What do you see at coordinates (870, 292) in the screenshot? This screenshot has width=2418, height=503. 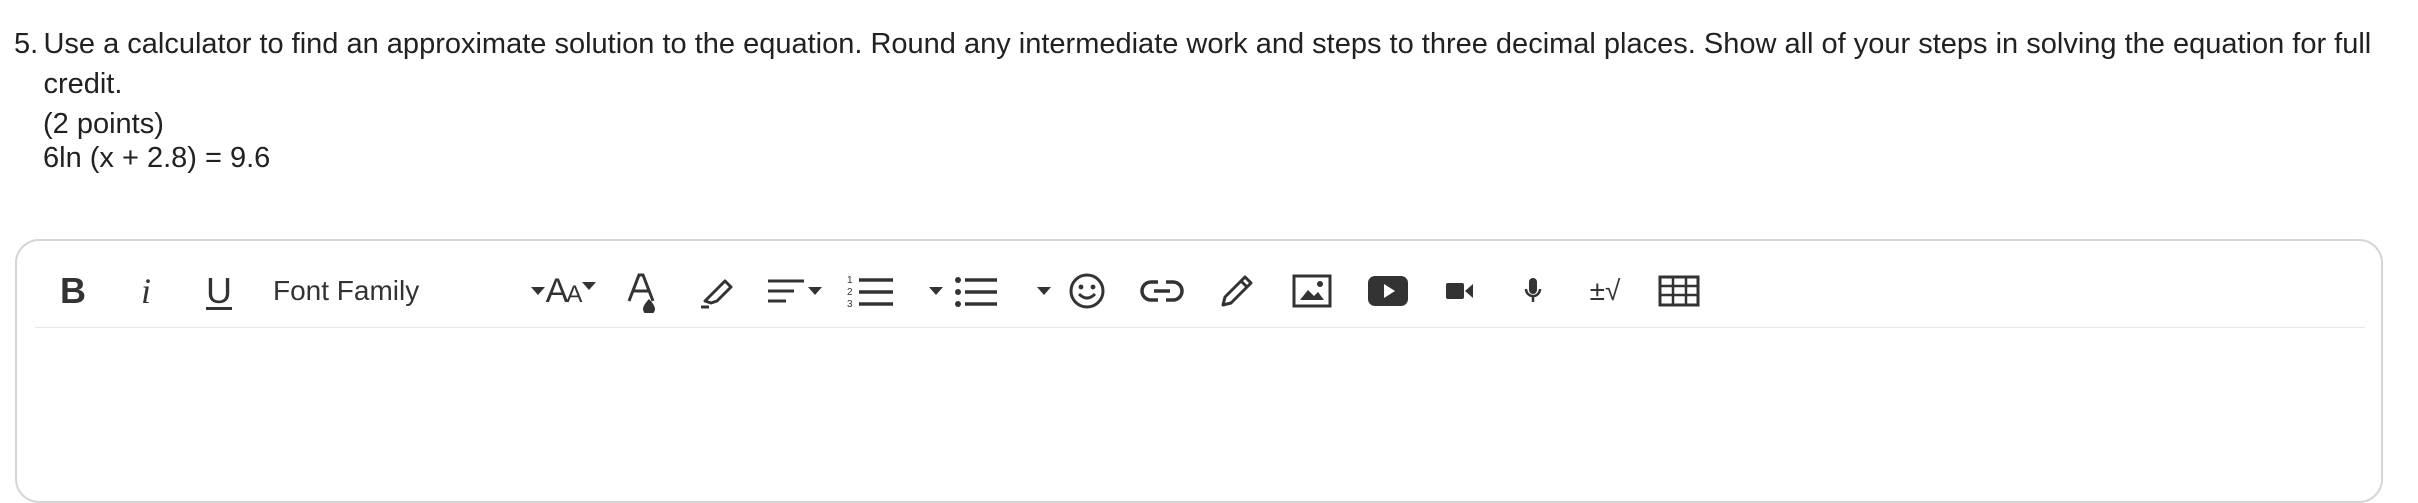 I see `numbered-list-icon: 1 2 3` at bounding box center [870, 292].